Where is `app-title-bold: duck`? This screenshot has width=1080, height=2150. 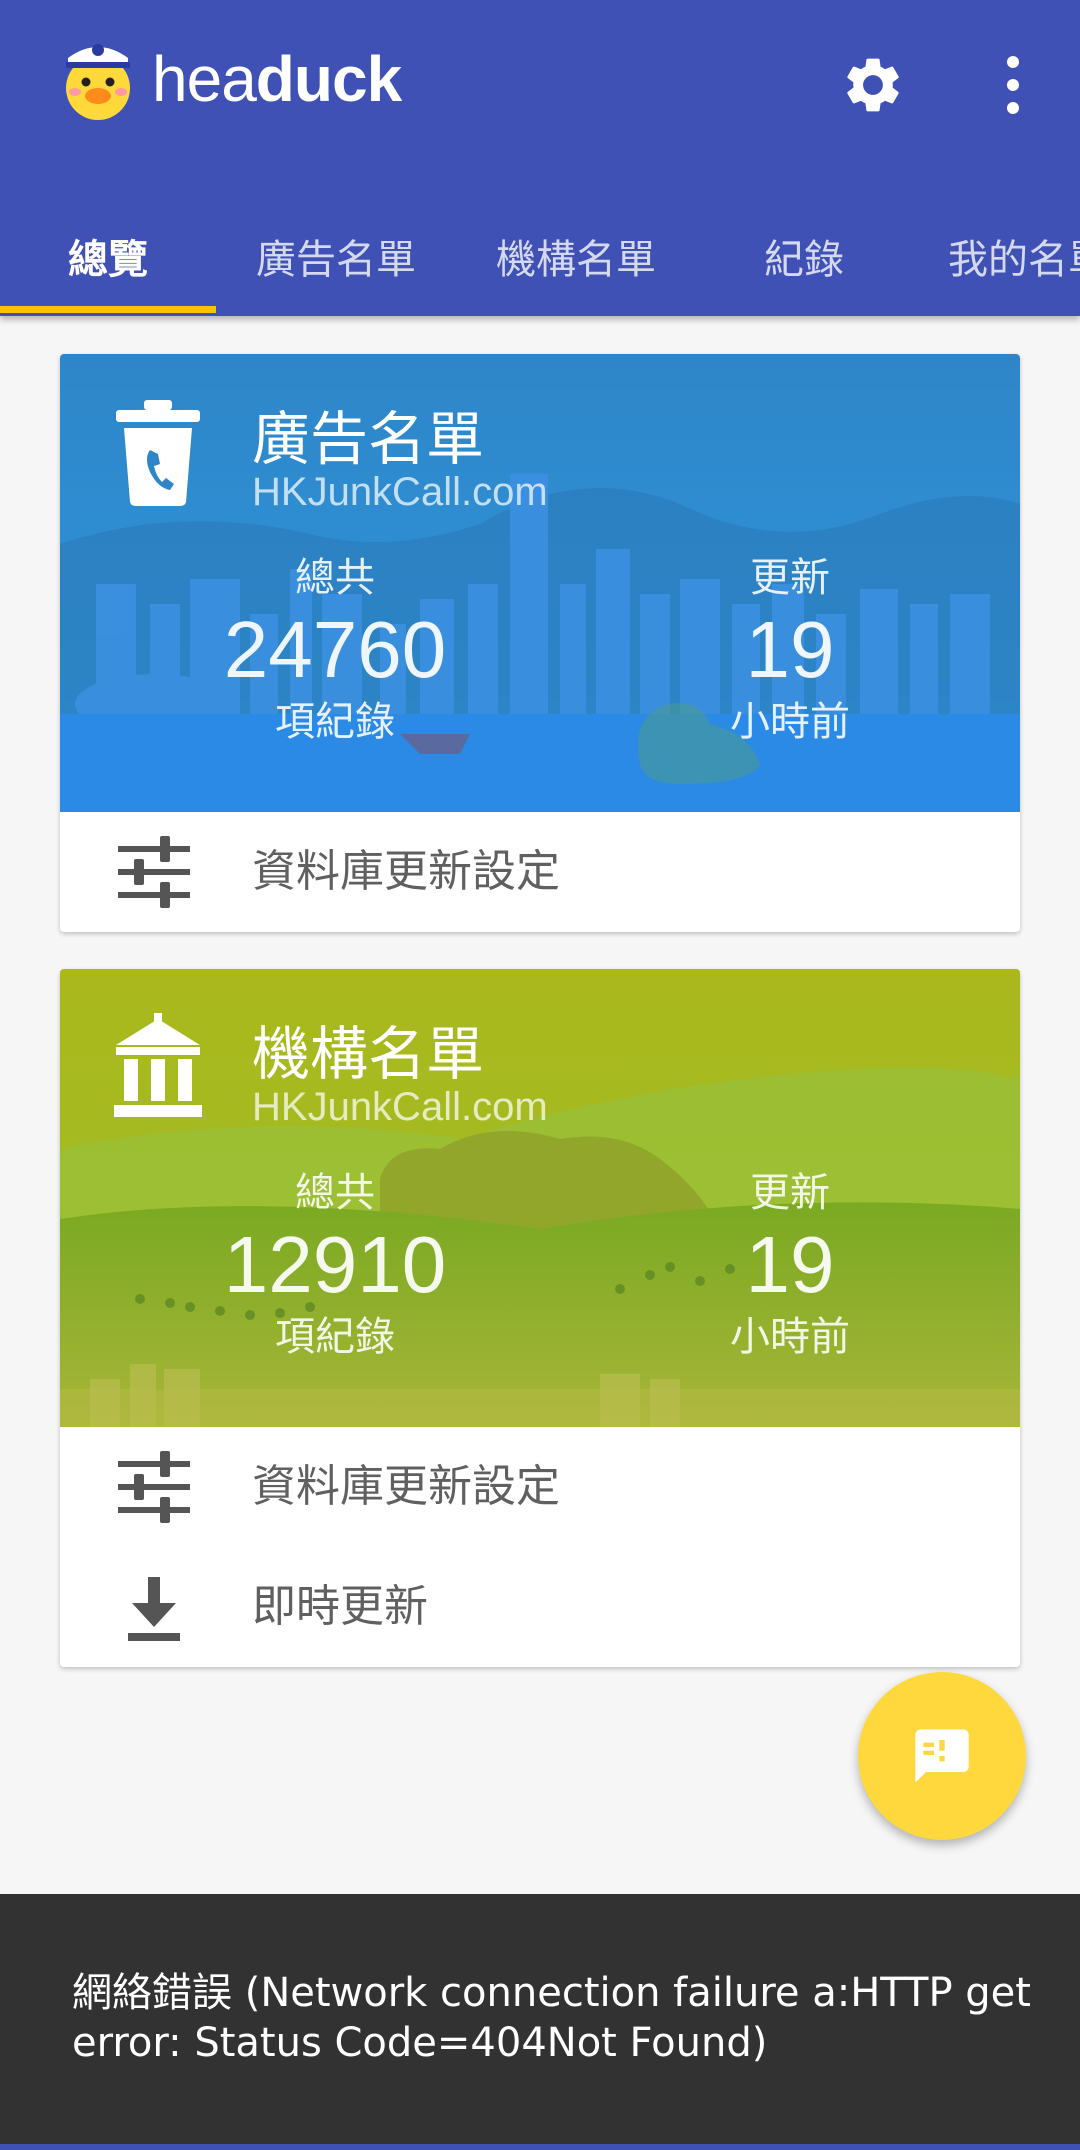 app-title-bold: duck is located at coordinates (328, 79).